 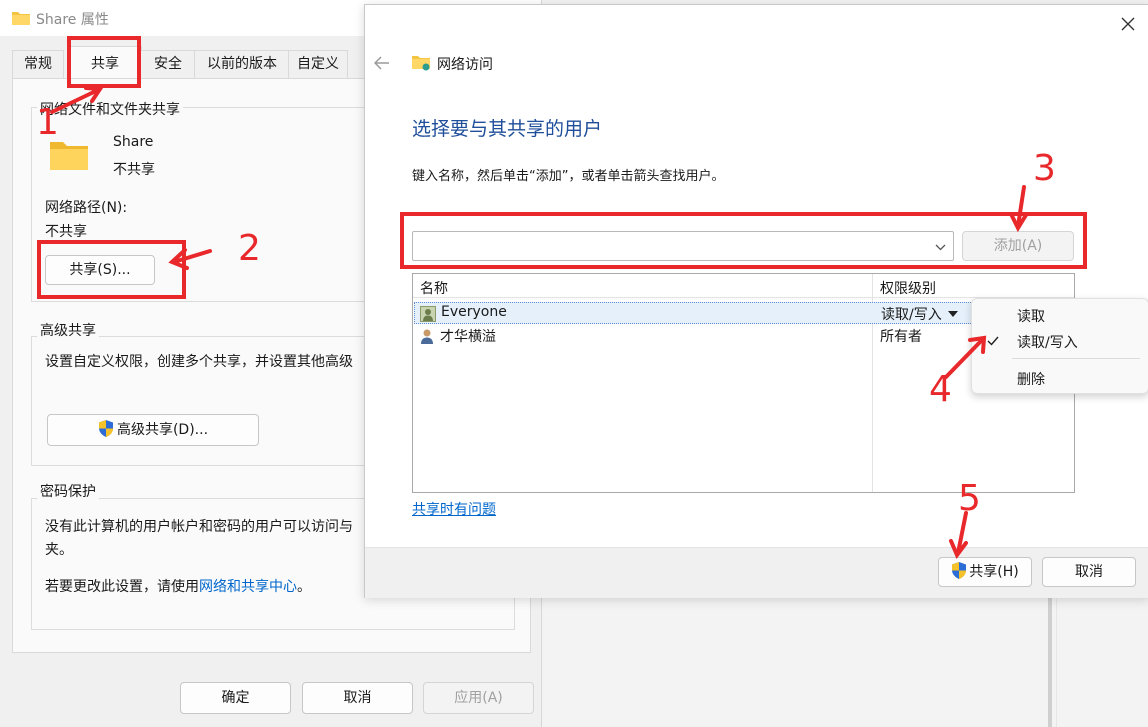 What do you see at coordinates (969, 498) in the screenshot?
I see `annotation-number-5: 5` at bounding box center [969, 498].